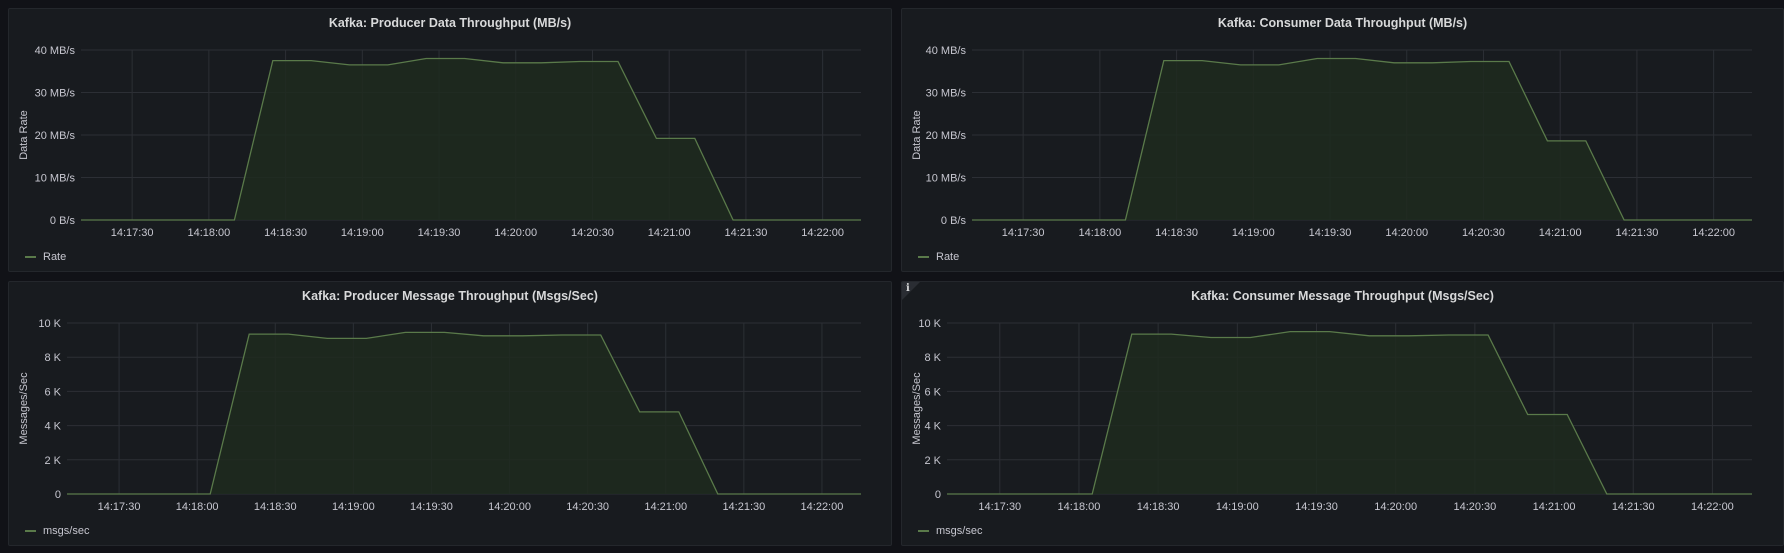 This screenshot has width=1784, height=553. Describe the element at coordinates (52, 358) in the screenshot. I see `y-tick-label: 8 K` at that location.